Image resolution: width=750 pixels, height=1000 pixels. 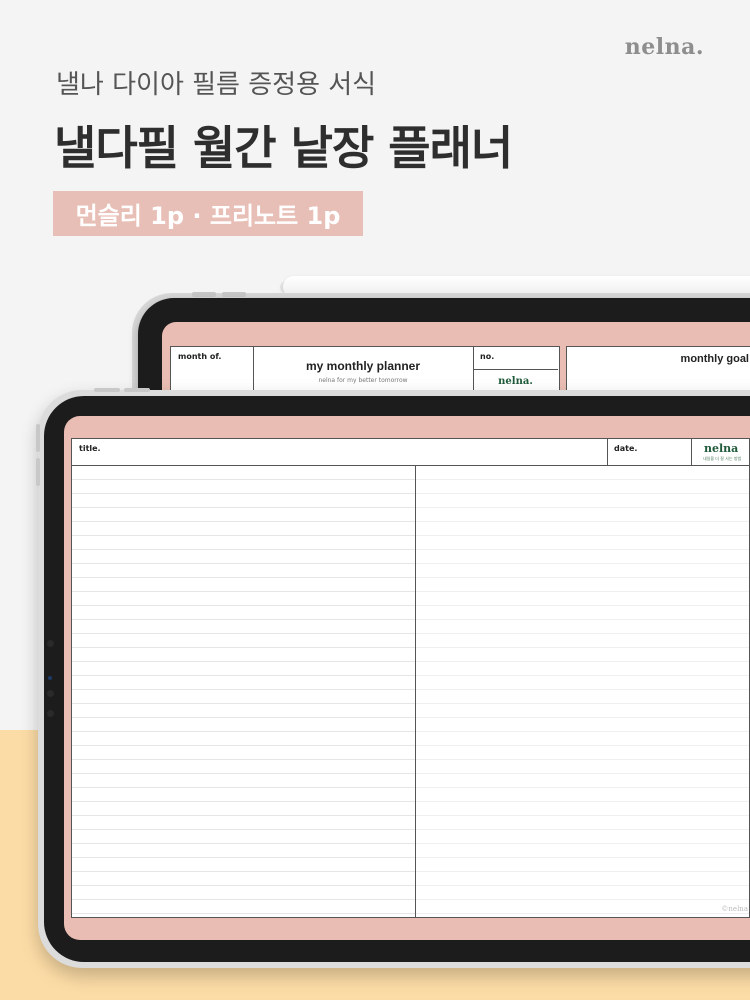 What do you see at coordinates (363, 380) in the screenshot?
I see `planner-subtitle: nelna for my better tomorrow` at bounding box center [363, 380].